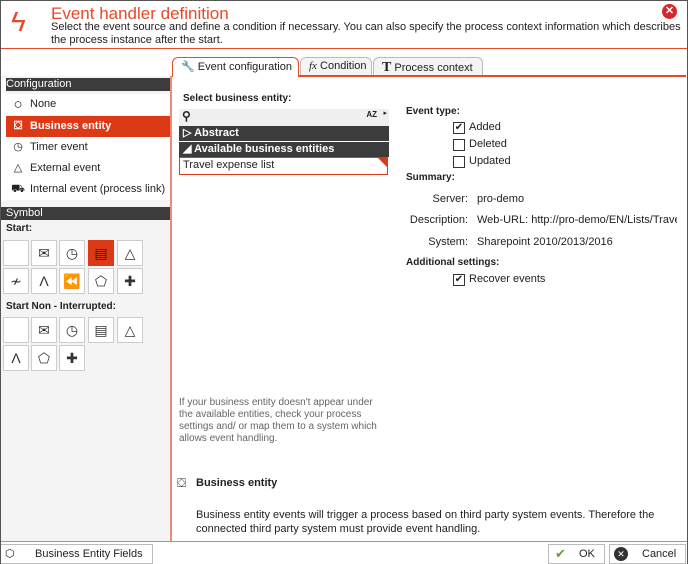 This screenshot has height=564, width=688. Describe the element at coordinates (621, 554) in the screenshot. I see `cancel-icon: ✕` at that location.